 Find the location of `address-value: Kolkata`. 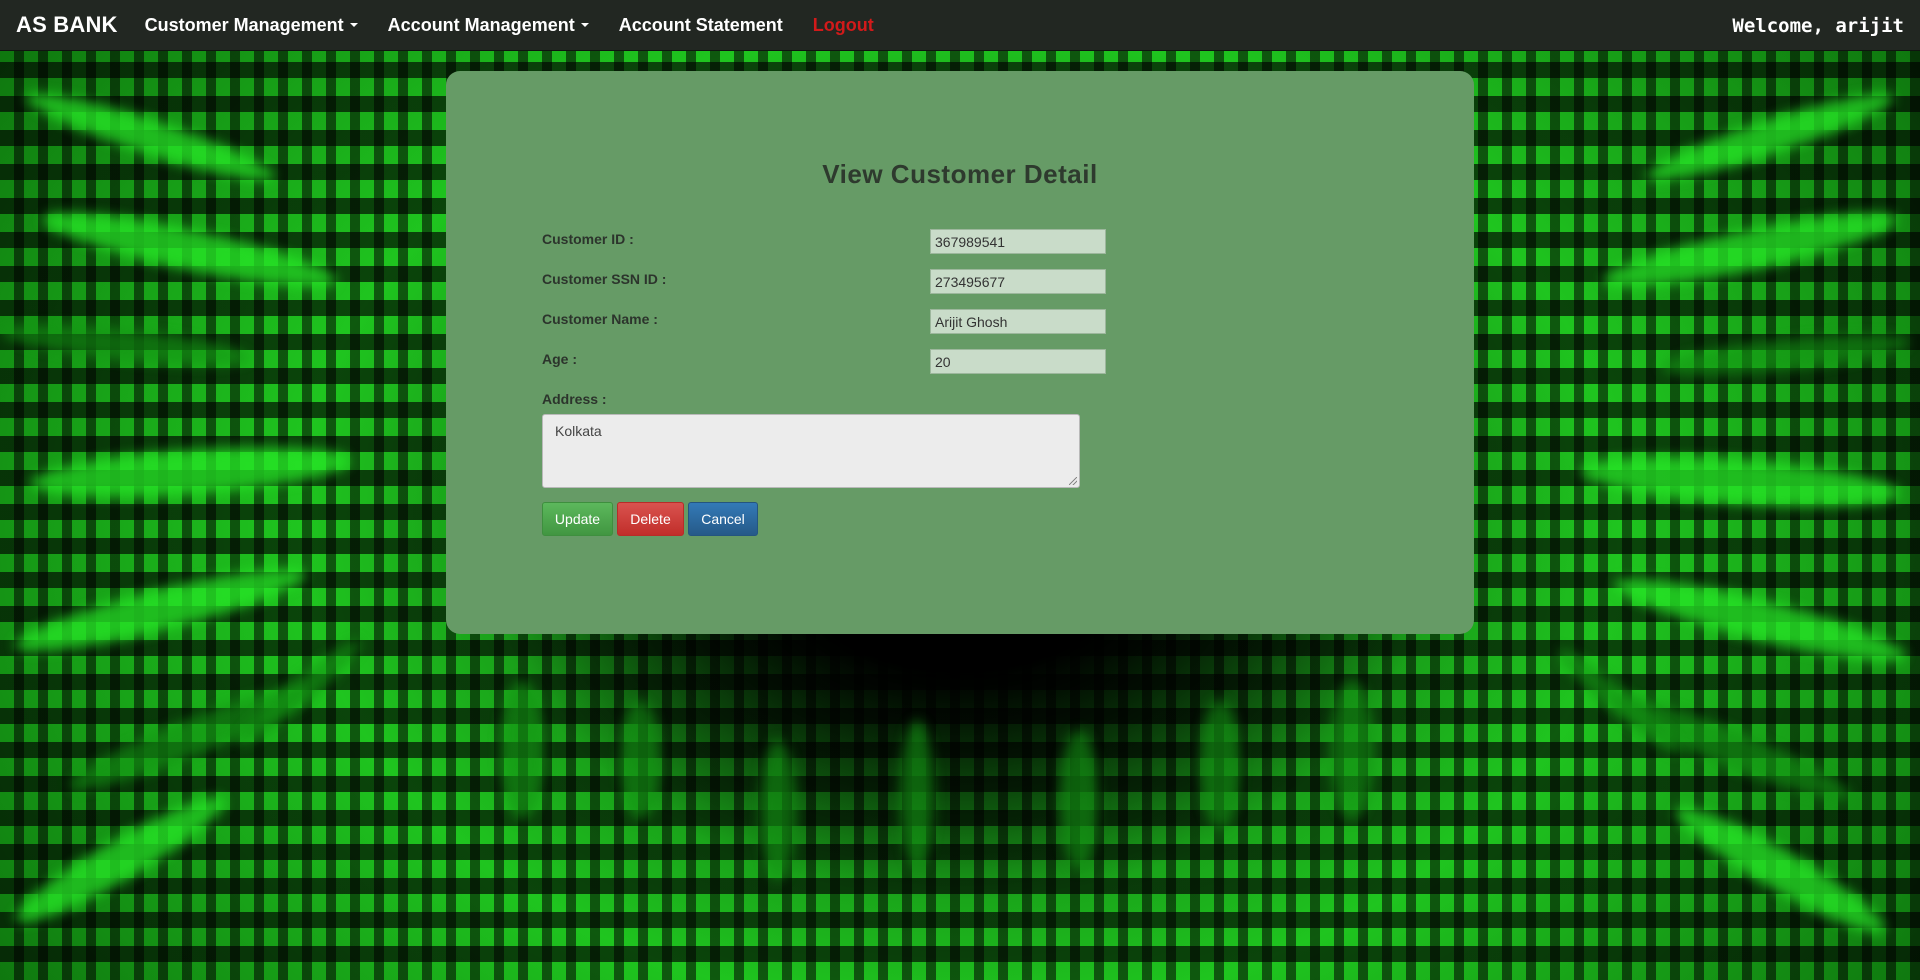

address-value: Kolkata is located at coordinates (578, 431).